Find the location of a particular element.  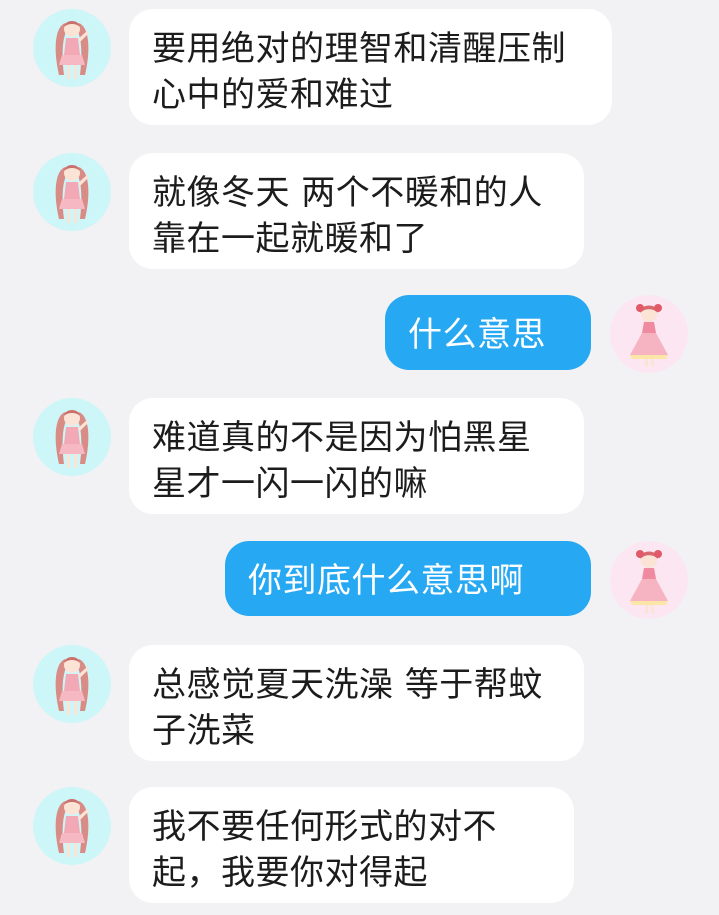

message-bubble: 就像冬天 两个不暖和的人靠在一起就暖和了 is located at coordinates (356, 211).